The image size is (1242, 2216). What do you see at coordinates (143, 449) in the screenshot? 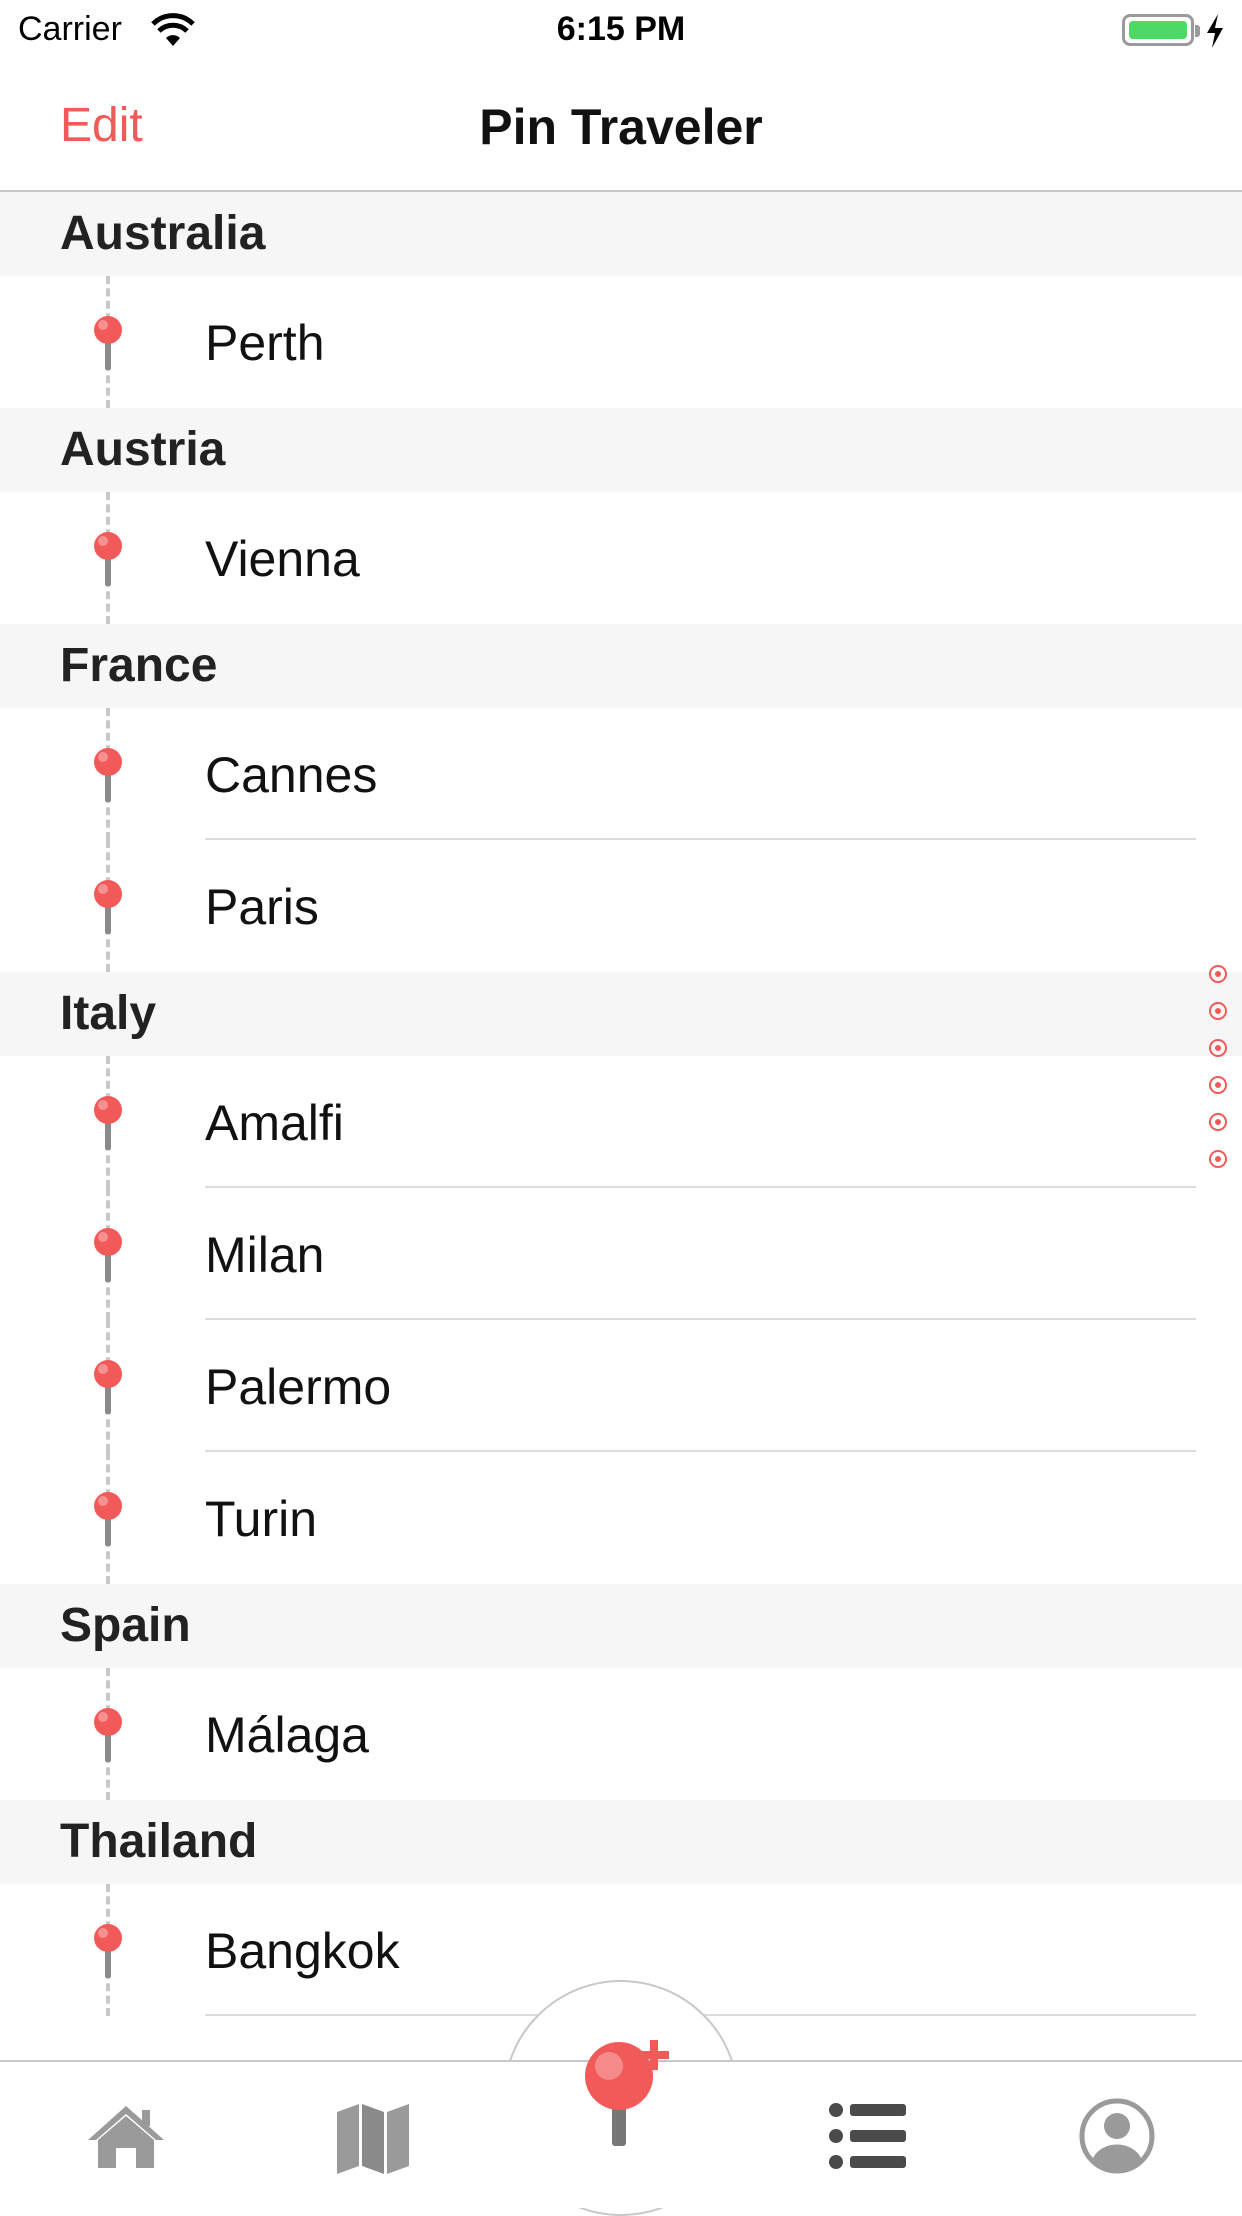
I see `section-title: Austria` at bounding box center [143, 449].